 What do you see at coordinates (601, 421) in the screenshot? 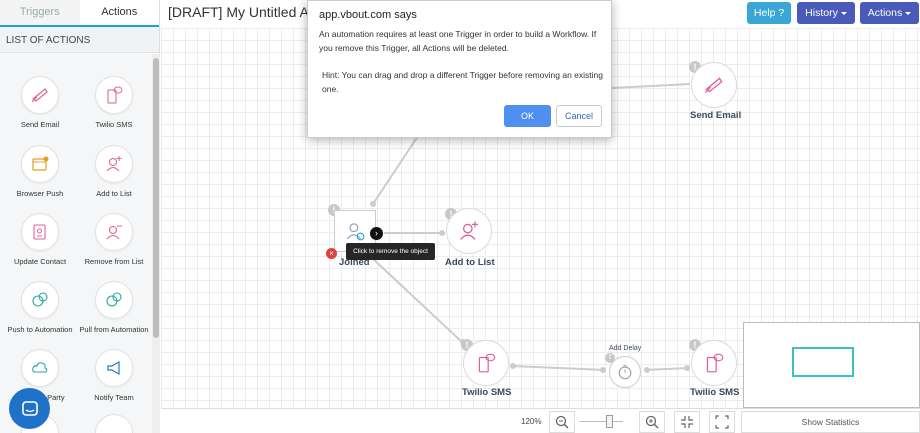
I see `zoom-slider-track` at bounding box center [601, 421].